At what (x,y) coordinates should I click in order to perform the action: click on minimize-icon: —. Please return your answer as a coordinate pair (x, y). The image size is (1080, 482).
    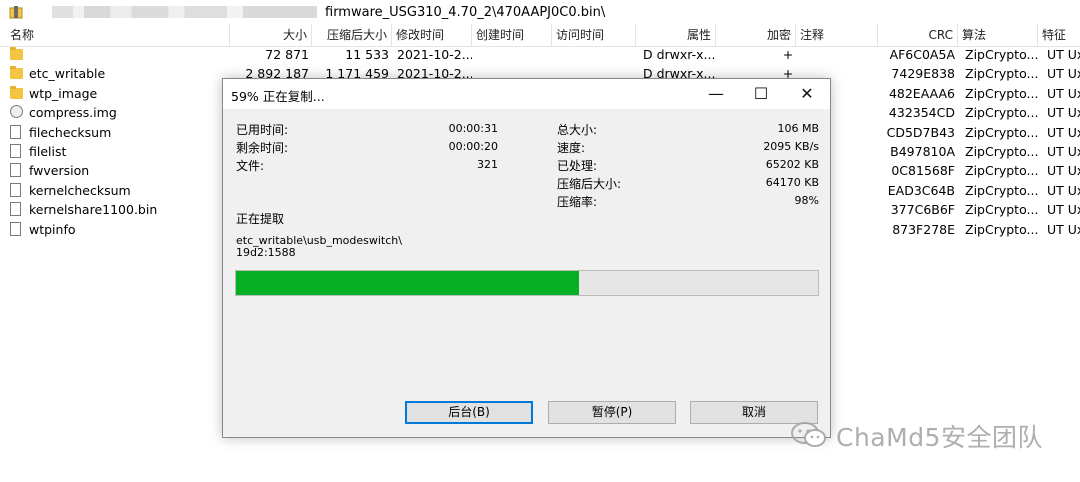
    Looking at the image, I should click on (716, 93).